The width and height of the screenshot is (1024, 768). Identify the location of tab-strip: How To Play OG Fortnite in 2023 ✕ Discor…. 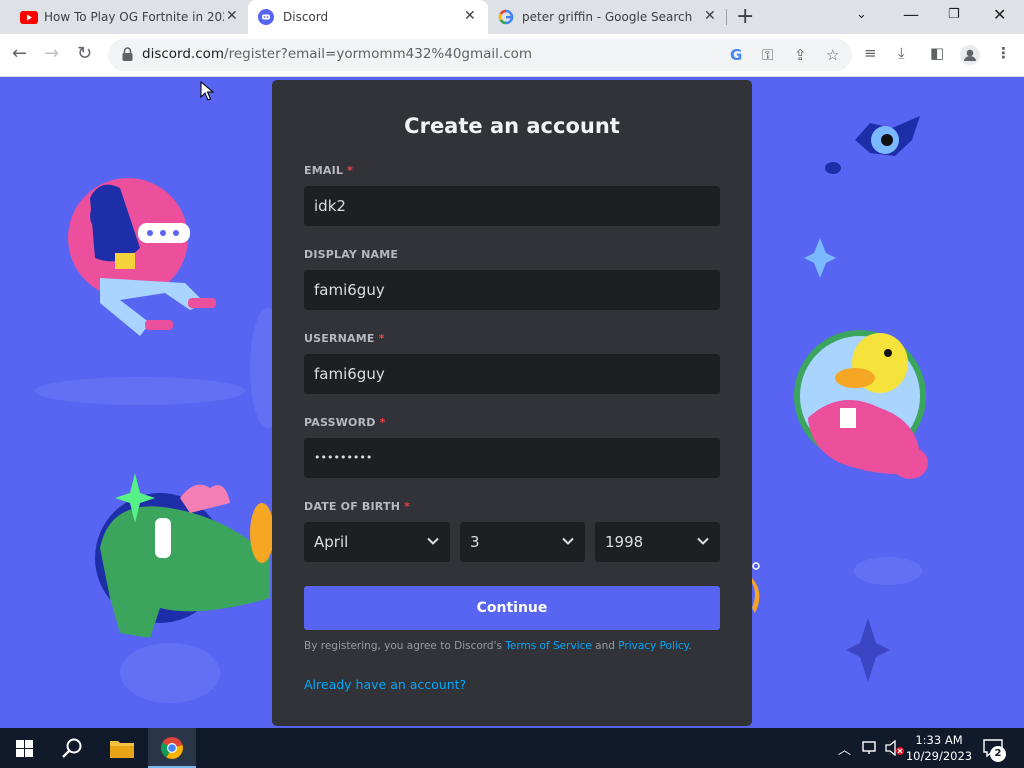
(512, 17).